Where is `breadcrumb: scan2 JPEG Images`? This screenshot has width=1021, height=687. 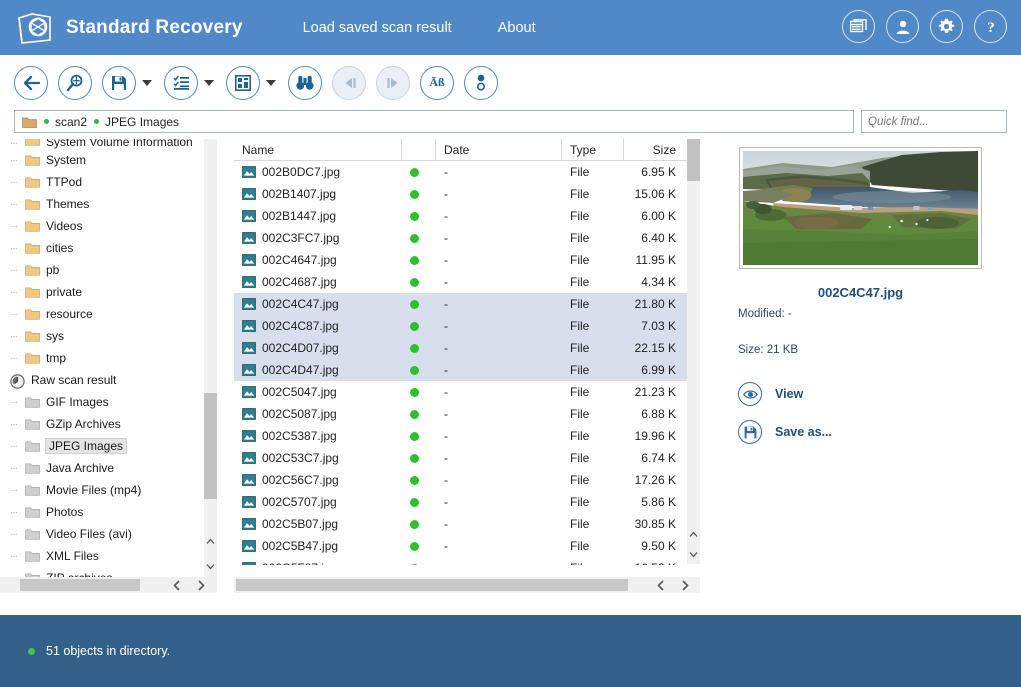
breadcrumb: scan2 JPEG Images is located at coordinates (434, 121).